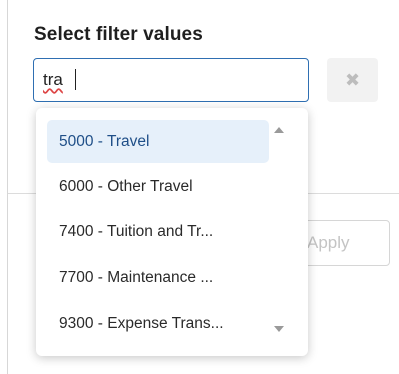 Image resolution: width=399 pixels, height=374 pixels. Describe the element at coordinates (7, 187) in the screenshot. I see `panel-left-border` at that location.